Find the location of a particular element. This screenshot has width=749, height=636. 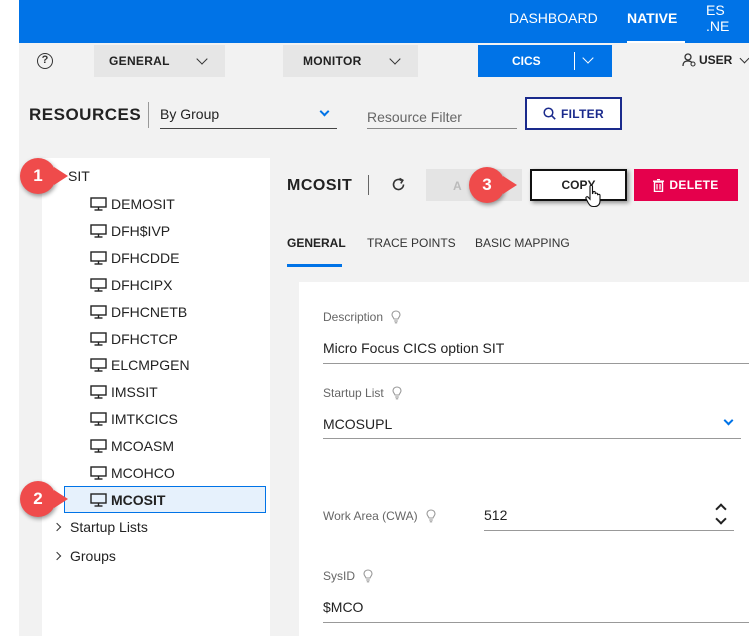

work-area-label: Work Area (CWA) is located at coordinates (379, 516).